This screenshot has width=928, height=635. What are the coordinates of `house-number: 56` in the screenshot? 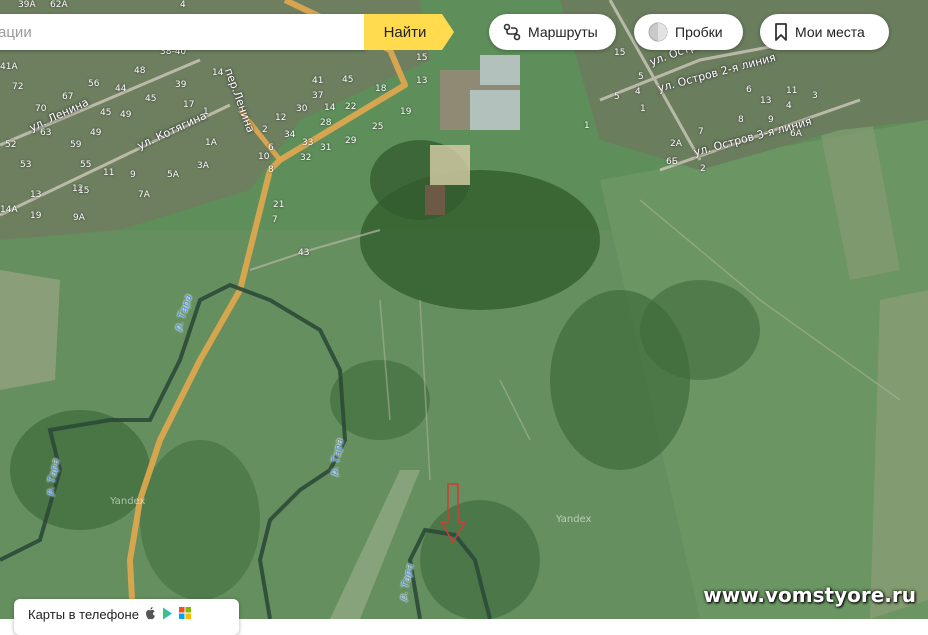 It's located at (94, 84).